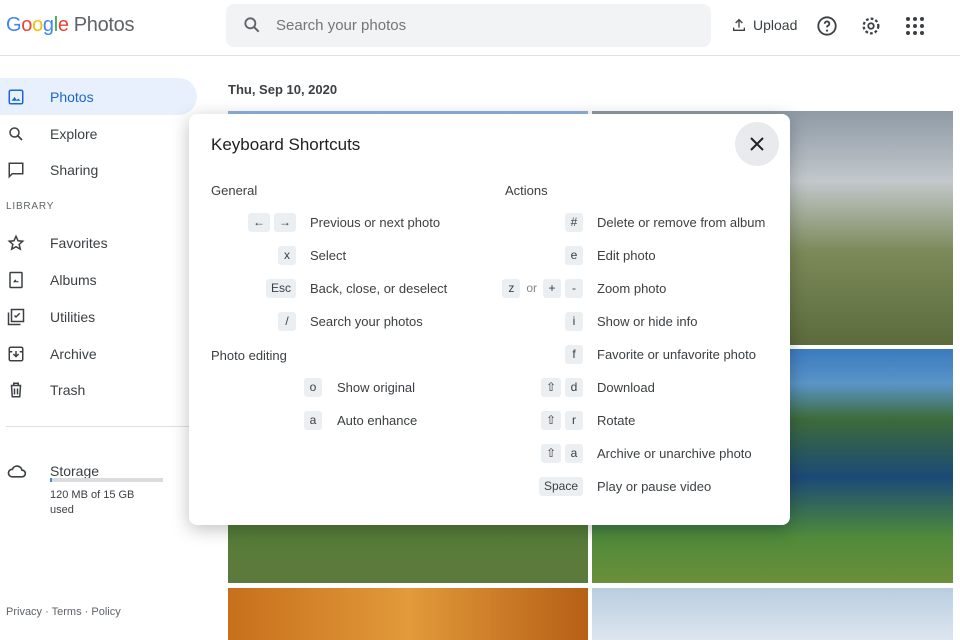  I want to click on sidebar-item-trash: Trash, so click(98, 389).